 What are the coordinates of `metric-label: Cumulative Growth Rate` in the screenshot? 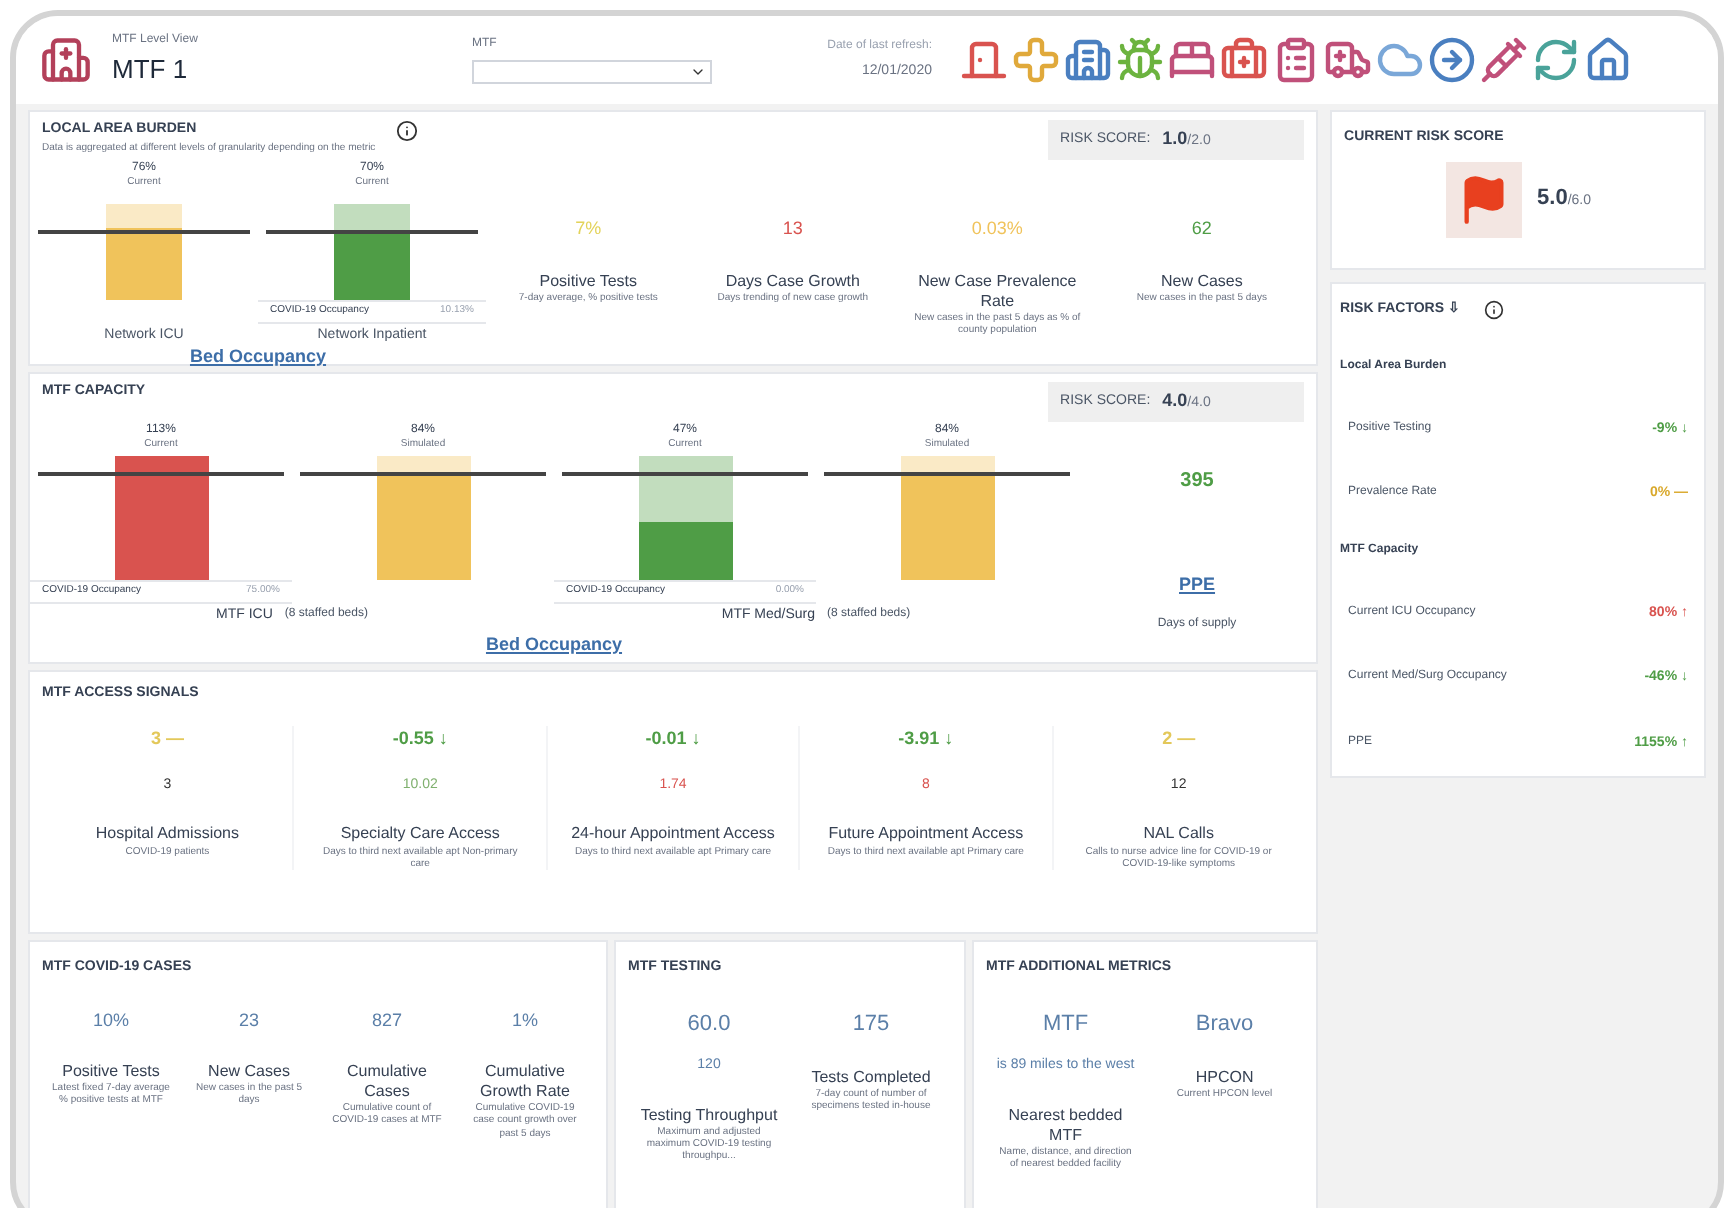 It's located at (525, 1082).